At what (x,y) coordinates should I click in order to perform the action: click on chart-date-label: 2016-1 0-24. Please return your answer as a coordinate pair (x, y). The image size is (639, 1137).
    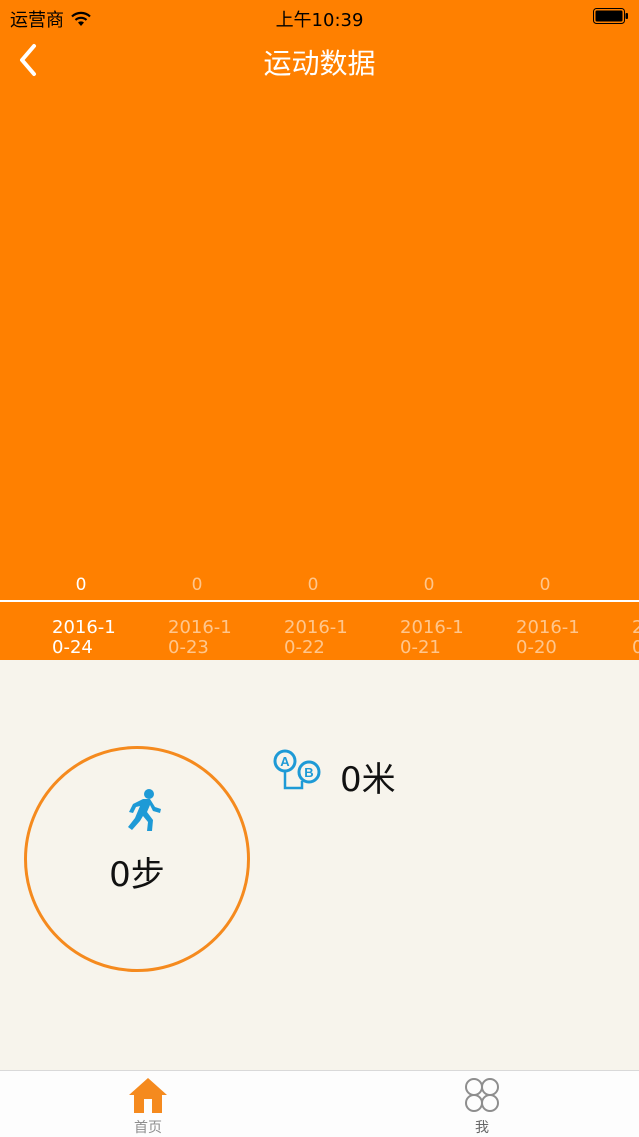
    Looking at the image, I should click on (58, 638).